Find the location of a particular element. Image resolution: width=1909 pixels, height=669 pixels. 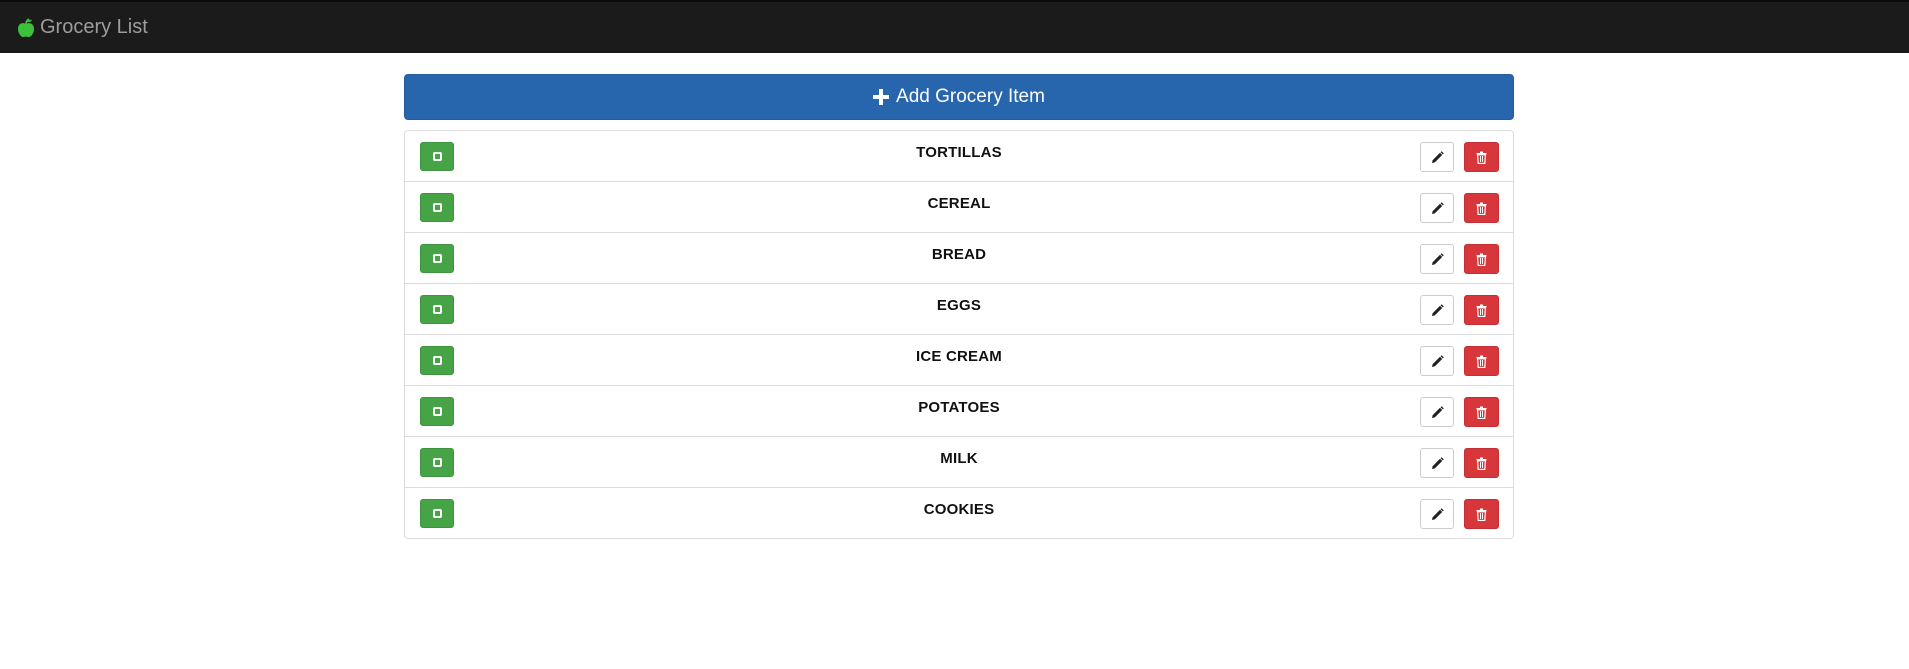

grocery-item-row: COOKIES is located at coordinates (959, 512).